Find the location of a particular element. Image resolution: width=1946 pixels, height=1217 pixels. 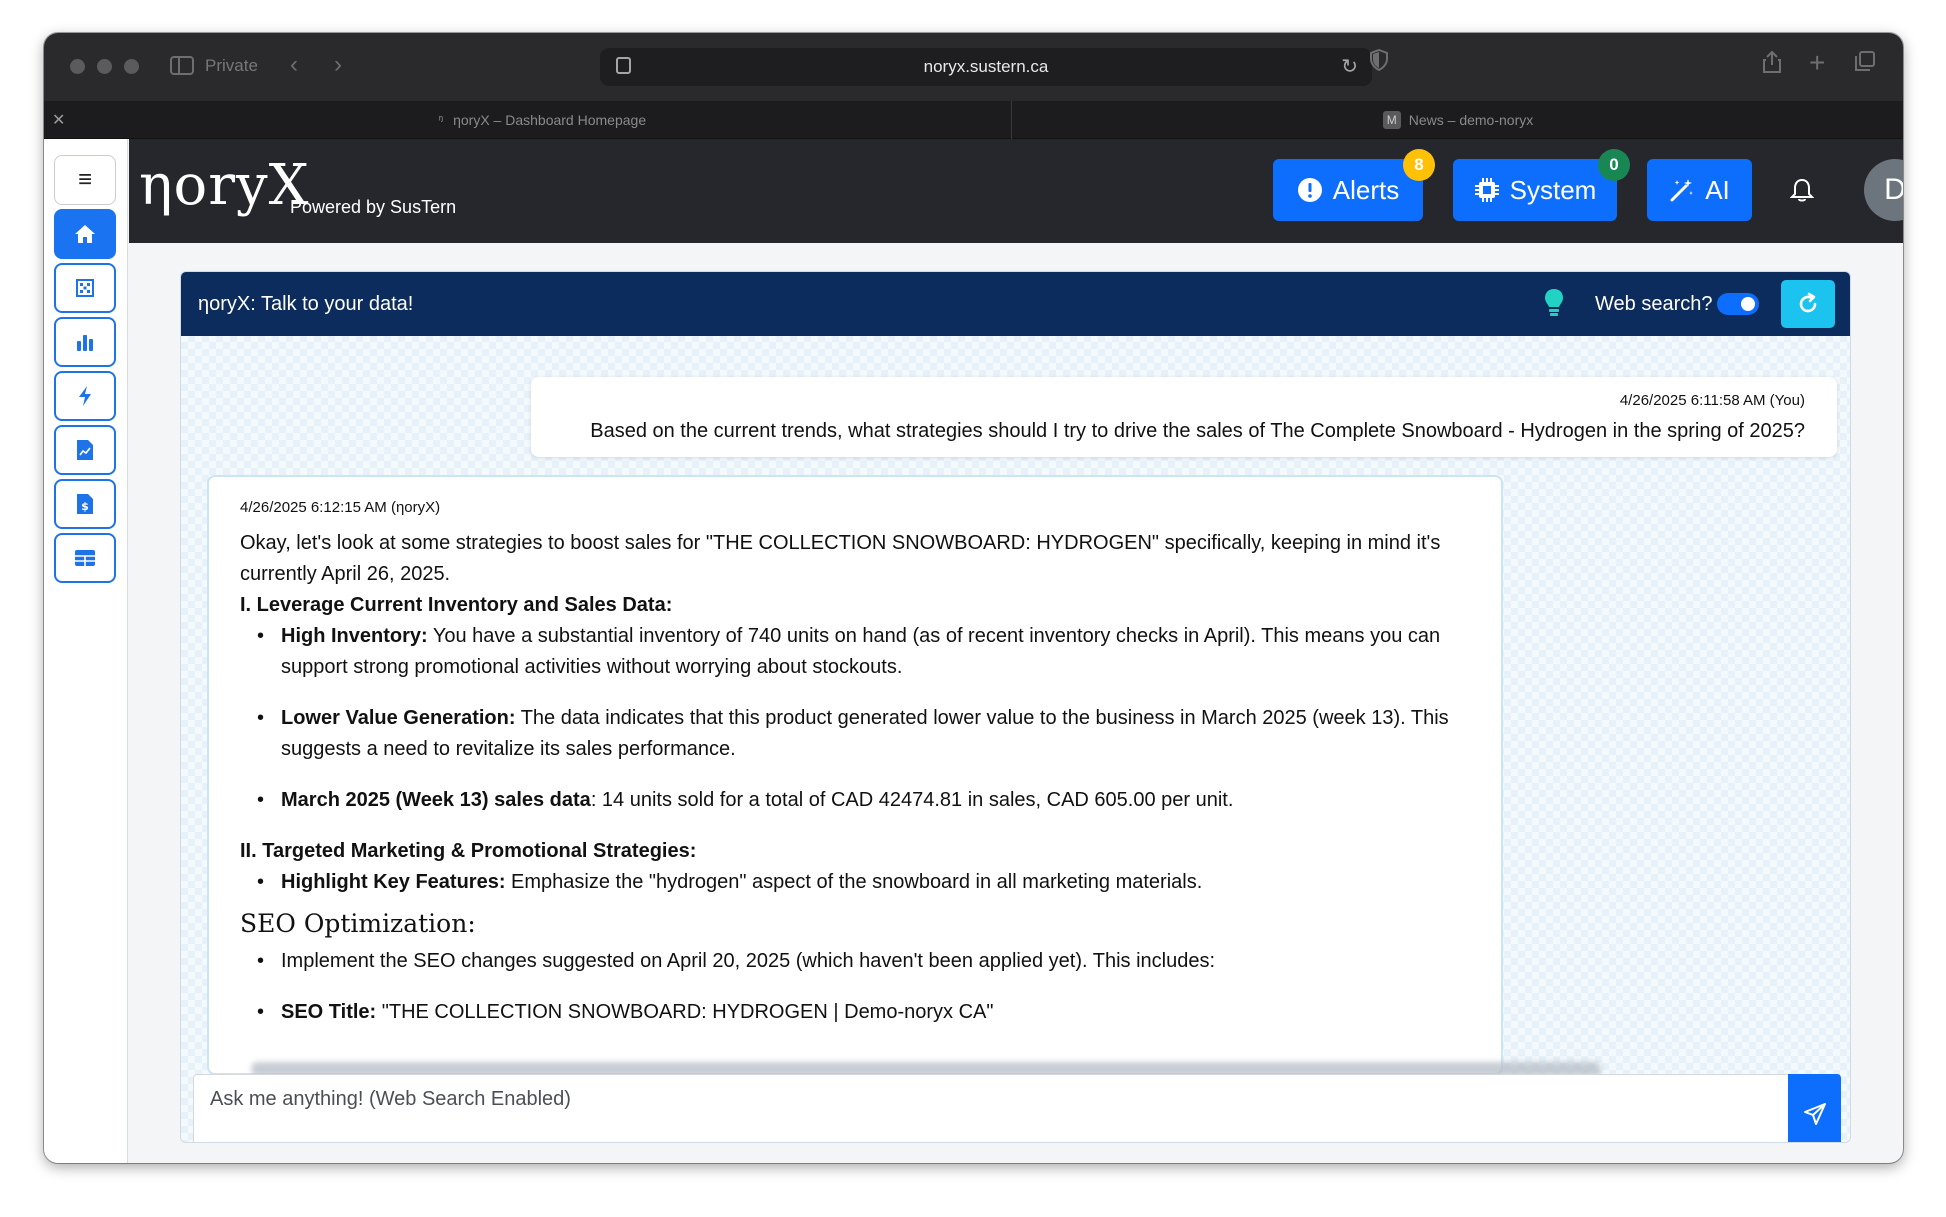

chat-header: ηoryX: Talk to your data! Web search? is located at coordinates (1015, 304).